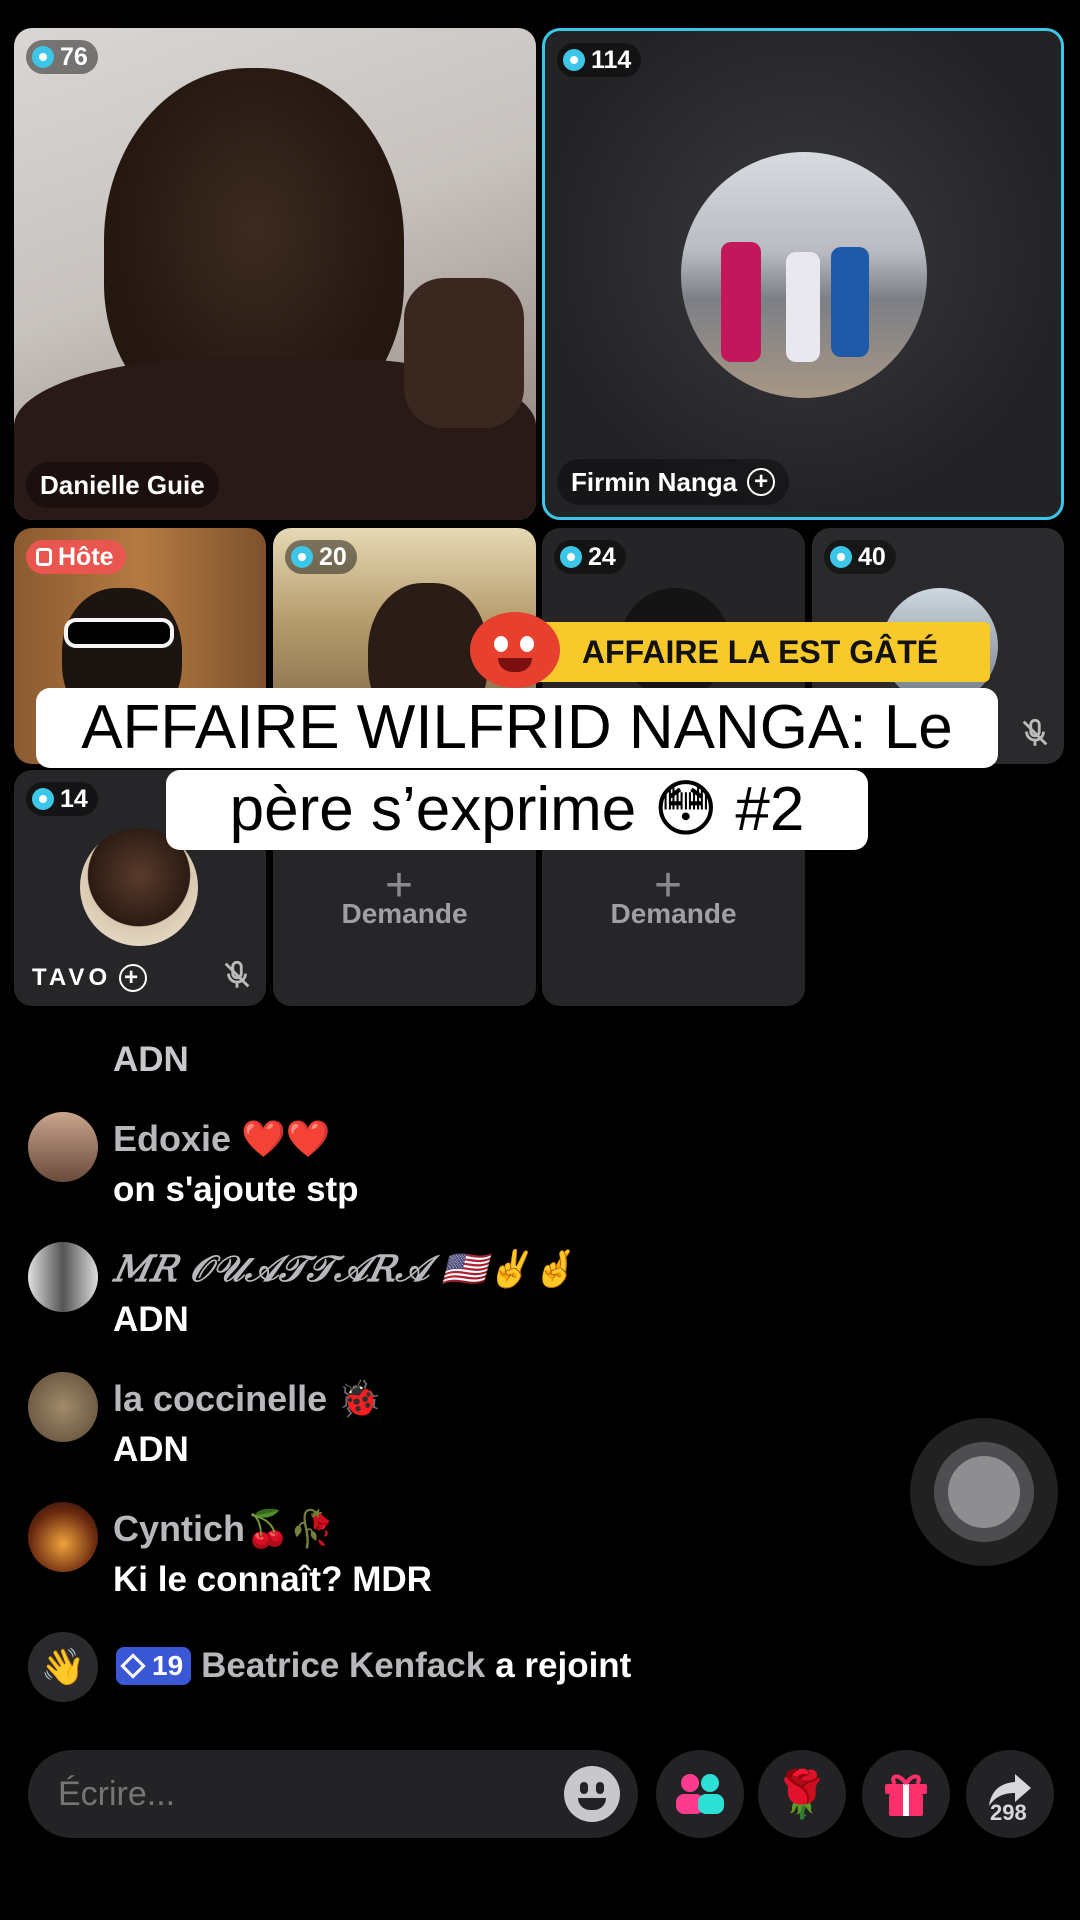 This screenshot has height=1920, width=1080. I want to click on viewer-count: 14, so click(74, 798).